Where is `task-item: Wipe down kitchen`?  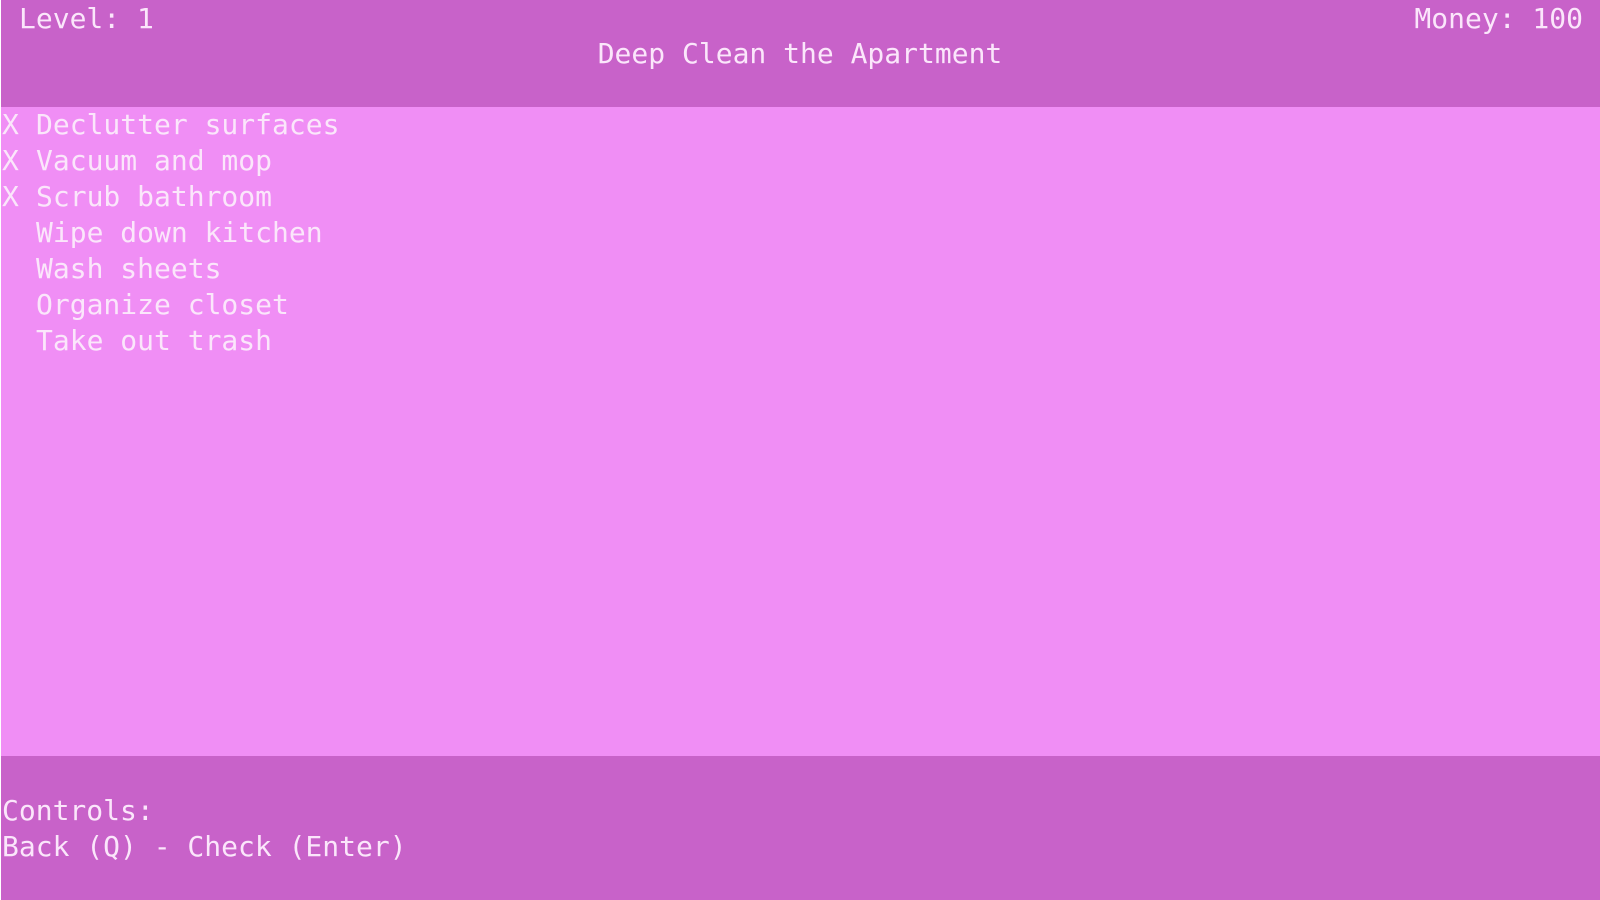 task-item: Wipe down kitchen is located at coordinates (170, 233).